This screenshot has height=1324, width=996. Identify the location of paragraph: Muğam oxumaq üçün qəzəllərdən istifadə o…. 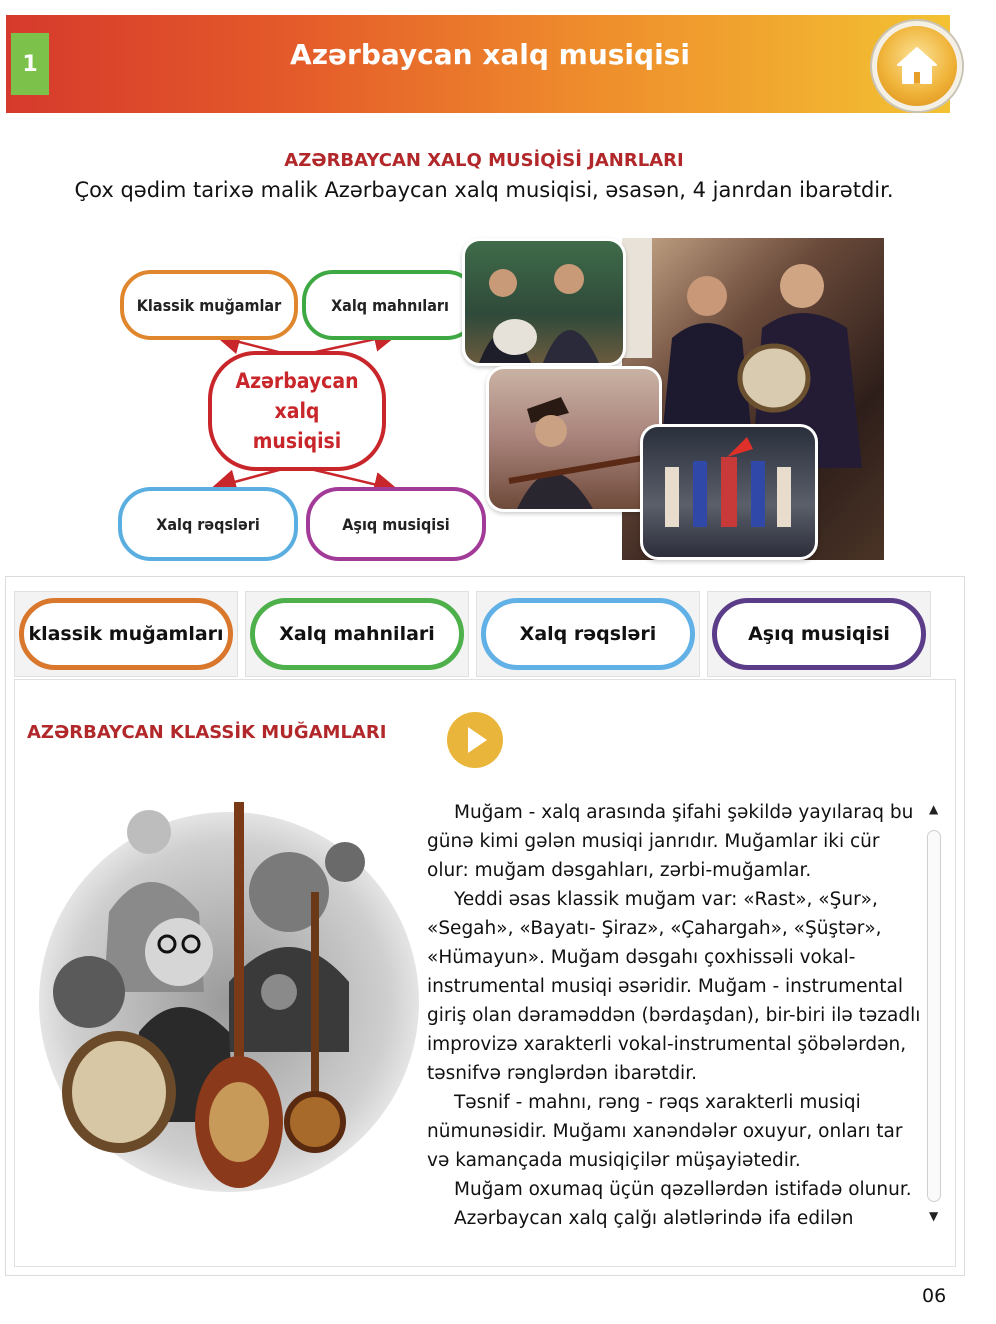
(683, 1189).